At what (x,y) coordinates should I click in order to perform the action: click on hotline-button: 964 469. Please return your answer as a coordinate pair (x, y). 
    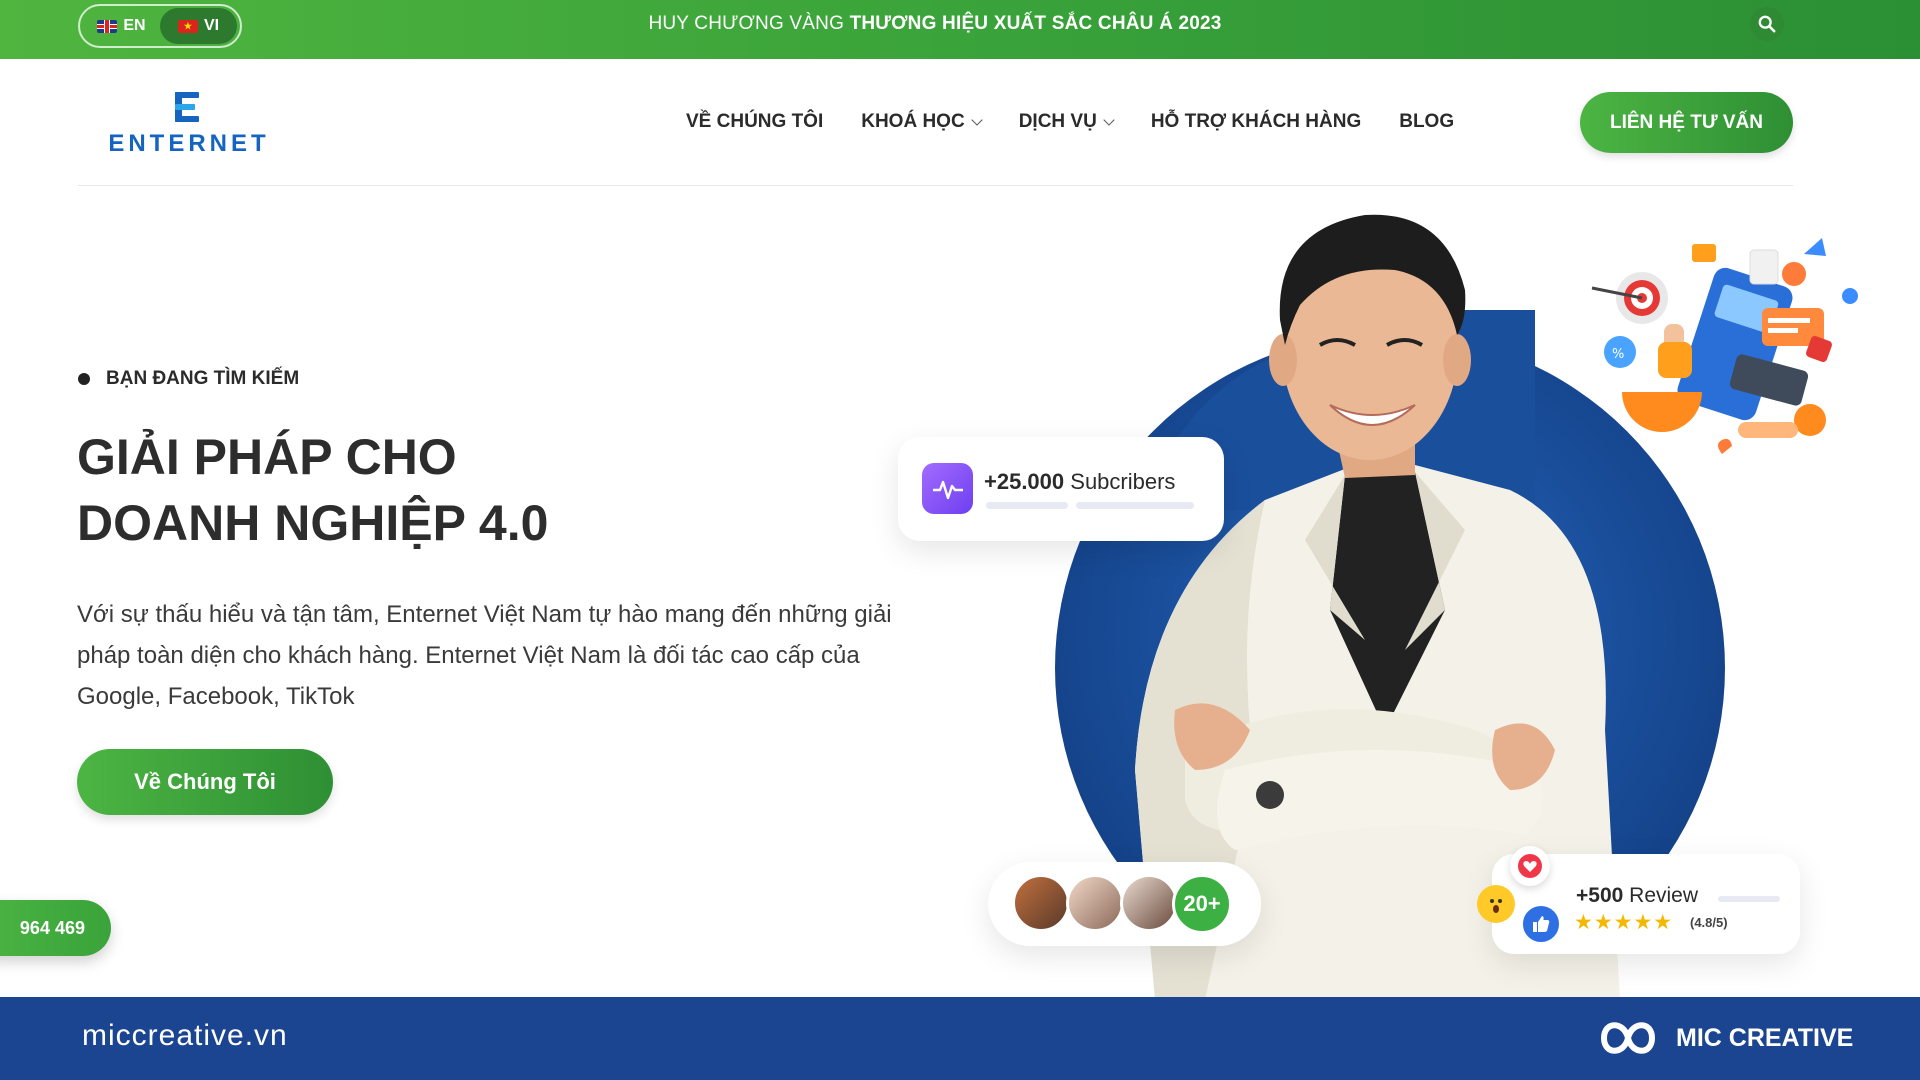
    Looking at the image, I should click on (55, 928).